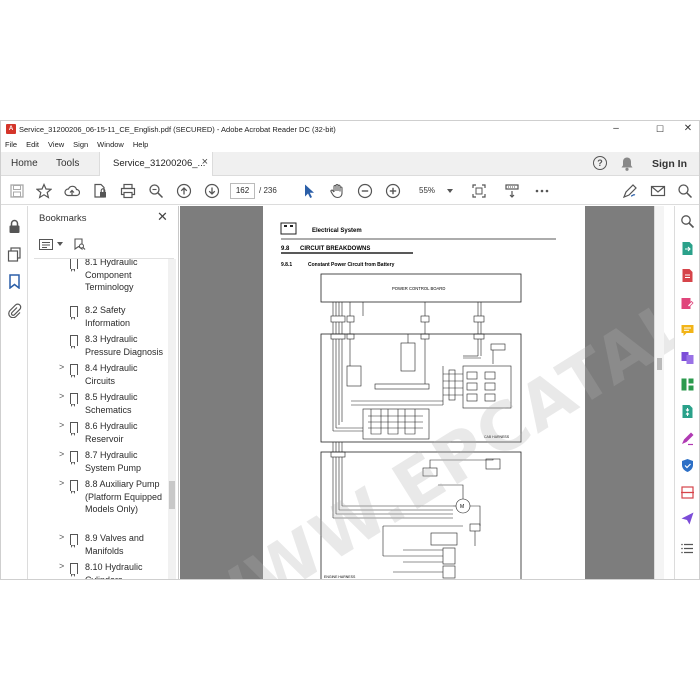 This screenshot has width=700, height=700. Describe the element at coordinates (114, 570) in the screenshot. I see `bookmark-label: 8.10 Hydraulic Cylinders` at that location.